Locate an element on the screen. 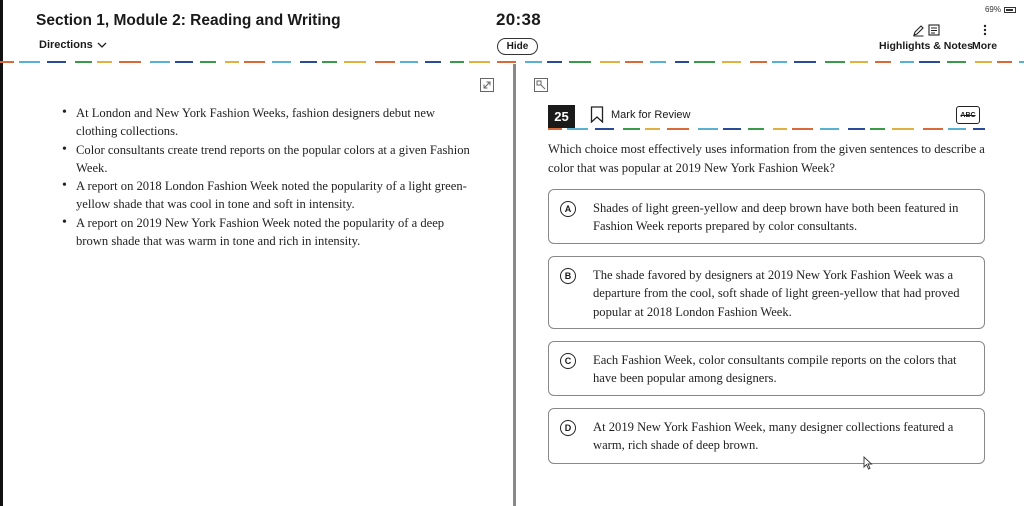  choice-letter: A is located at coordinates (568, 209).